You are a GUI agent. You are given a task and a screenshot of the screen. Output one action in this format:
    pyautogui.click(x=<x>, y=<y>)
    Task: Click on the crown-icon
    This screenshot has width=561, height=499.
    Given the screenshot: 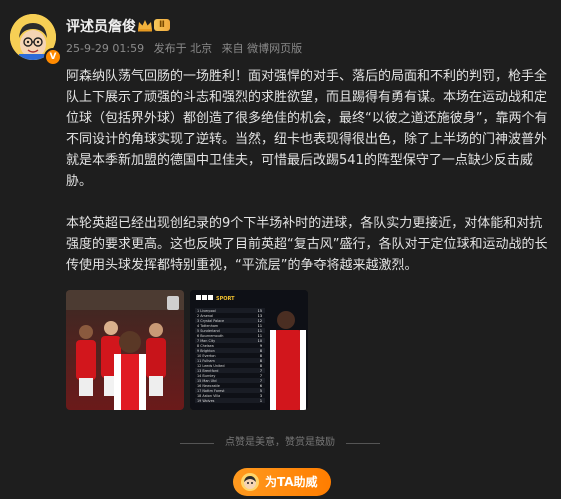 What is the action you would take?
    pyautogui.click(x=145, y=26)
    